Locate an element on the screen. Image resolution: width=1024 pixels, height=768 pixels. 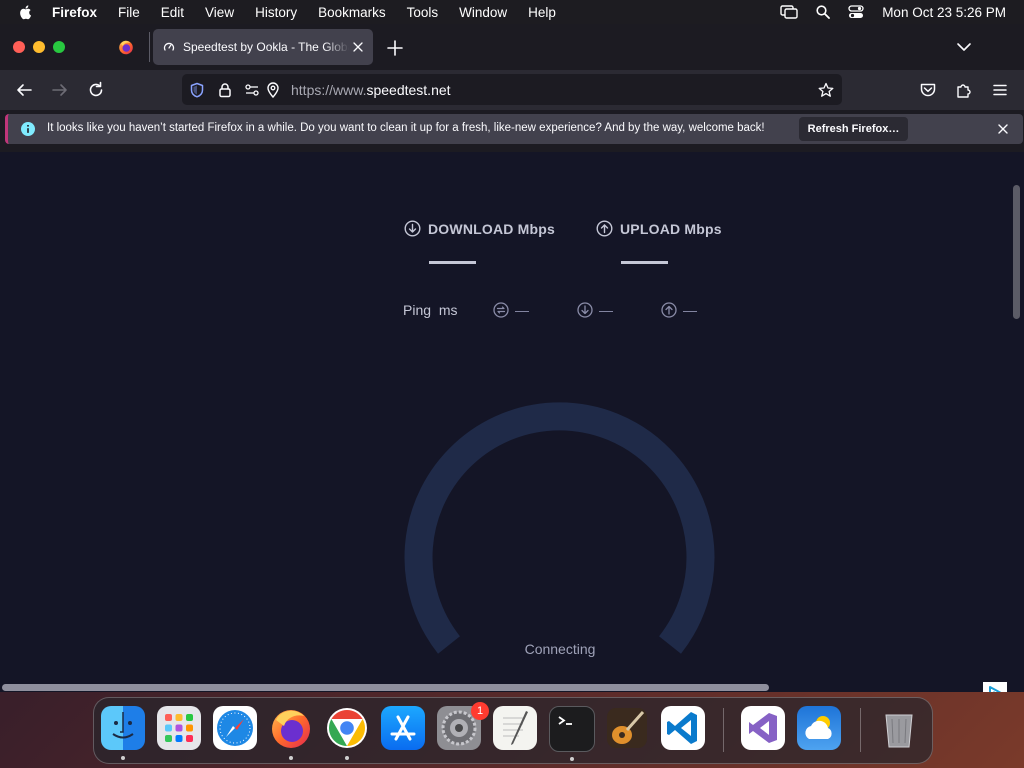
dock-garageband is located at coordinates (627, 728).